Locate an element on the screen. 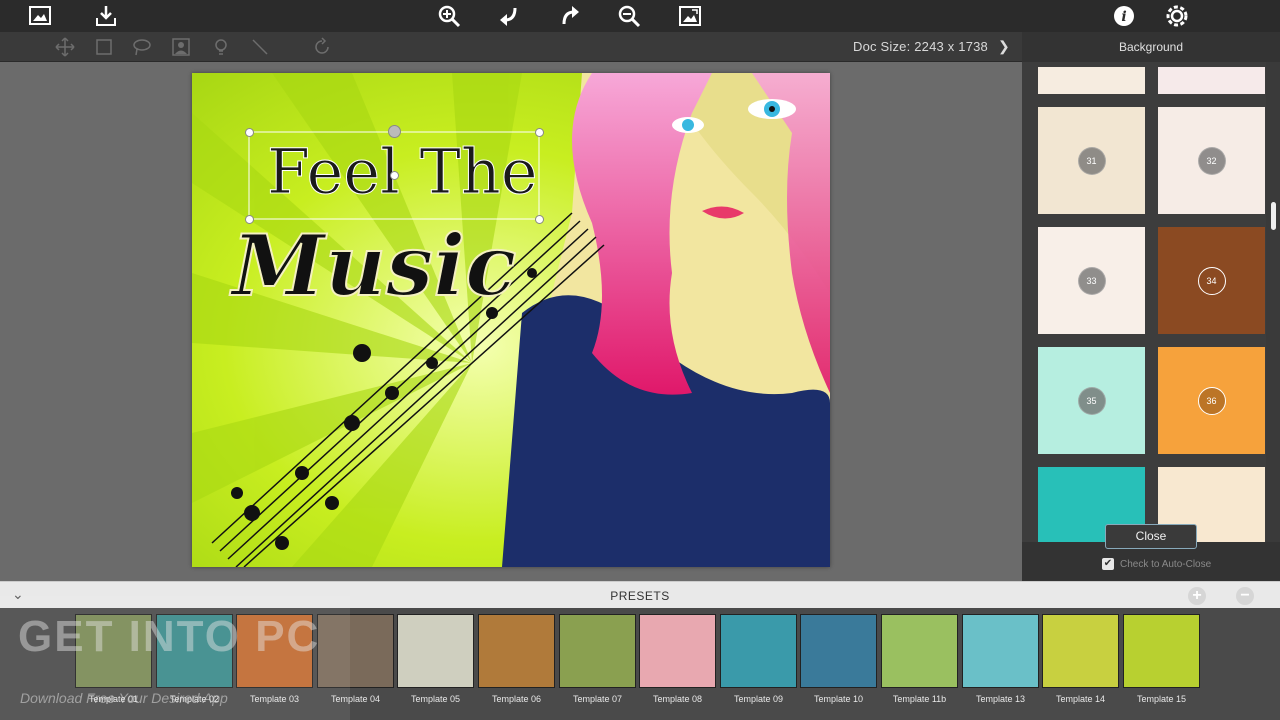 The width and height of the screenshot is (1280, 720). light-bulb-icon is located at coordinates (221, 47).